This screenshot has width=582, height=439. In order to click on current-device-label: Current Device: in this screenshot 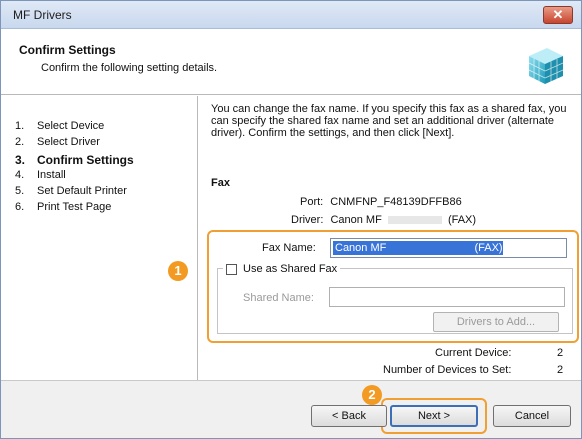, I will do `click(473, 353)`.